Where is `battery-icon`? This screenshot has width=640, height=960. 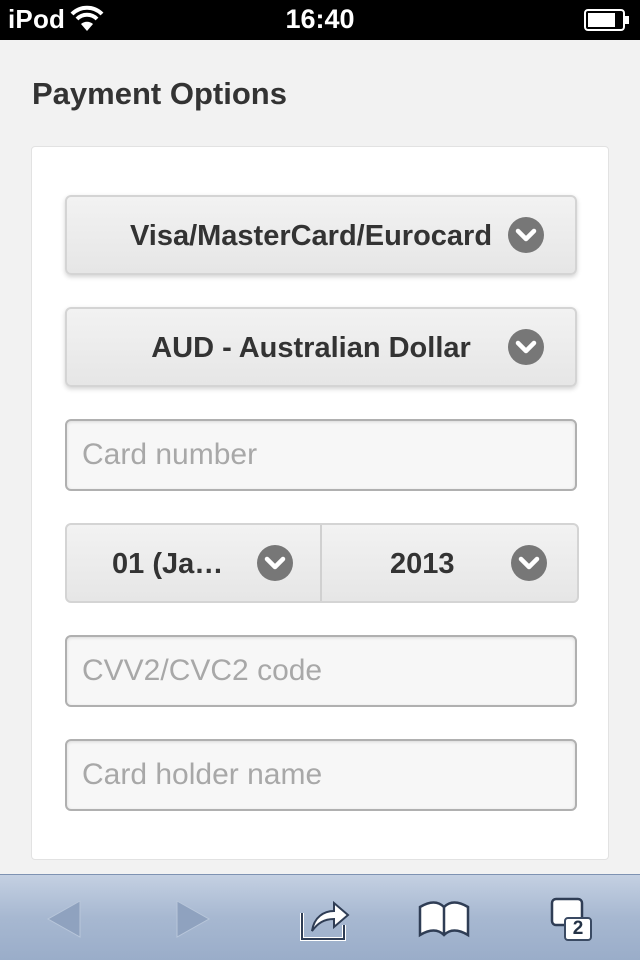
battery-icon is located at coordinates (607, 20).